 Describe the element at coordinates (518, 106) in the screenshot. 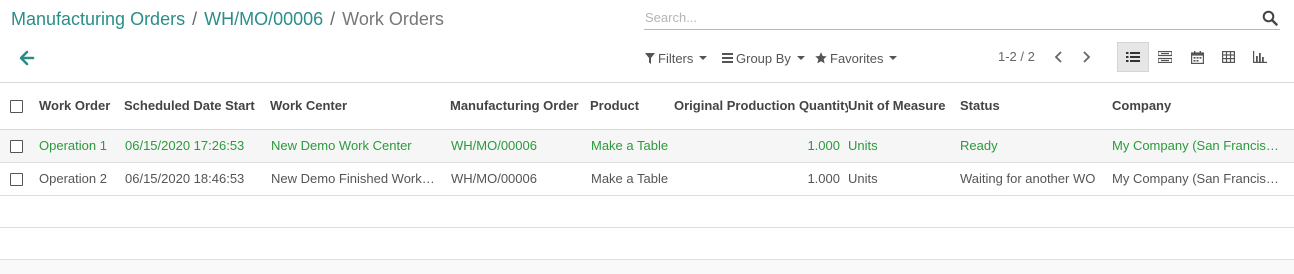

I see `column-header-manufacturing-order: Manufacturing Order` at that location.